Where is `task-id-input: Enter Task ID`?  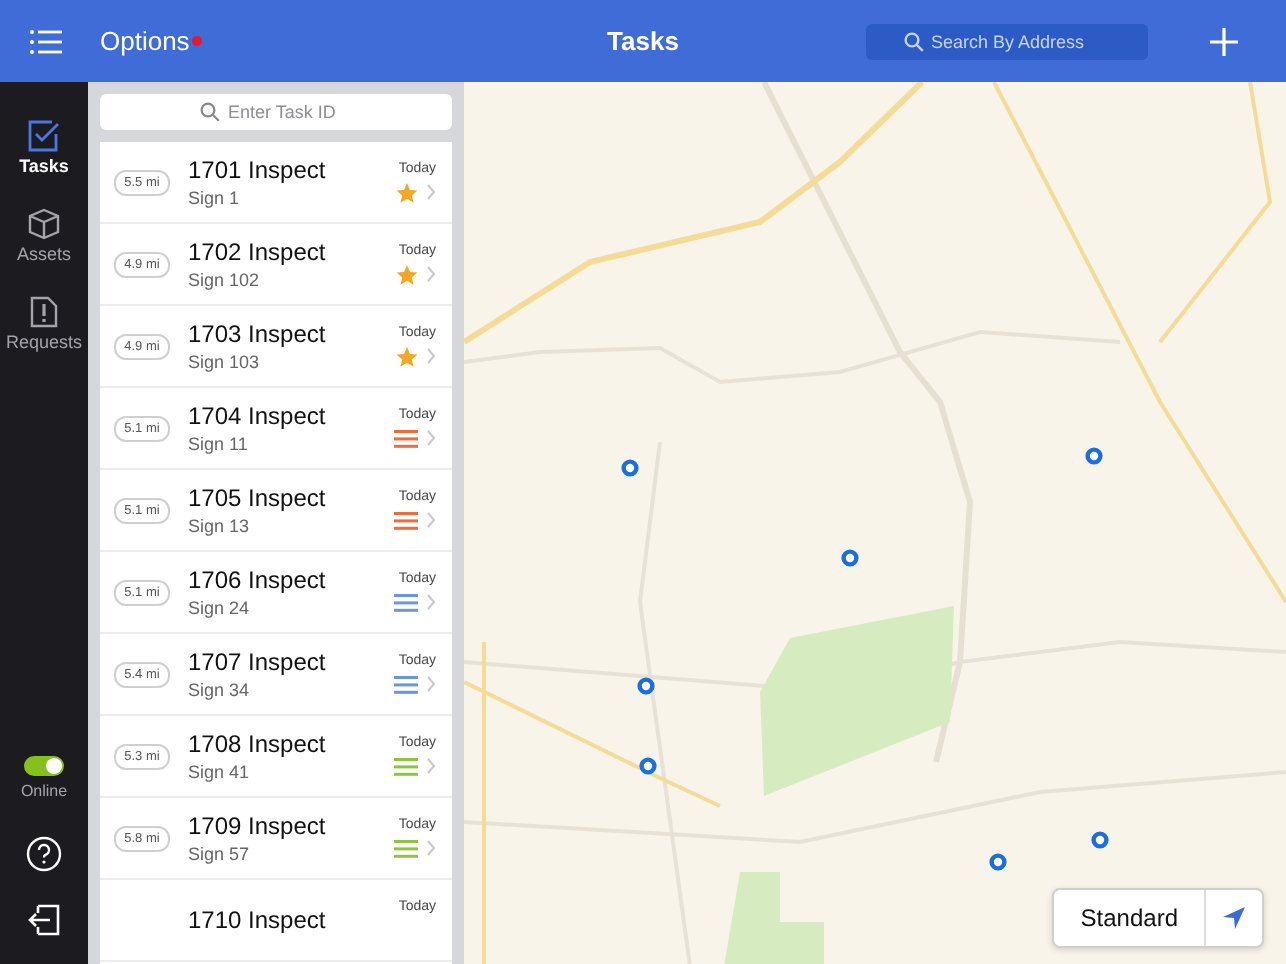
task-id-input: Enter Task ID is located at coordinates (290, 112).